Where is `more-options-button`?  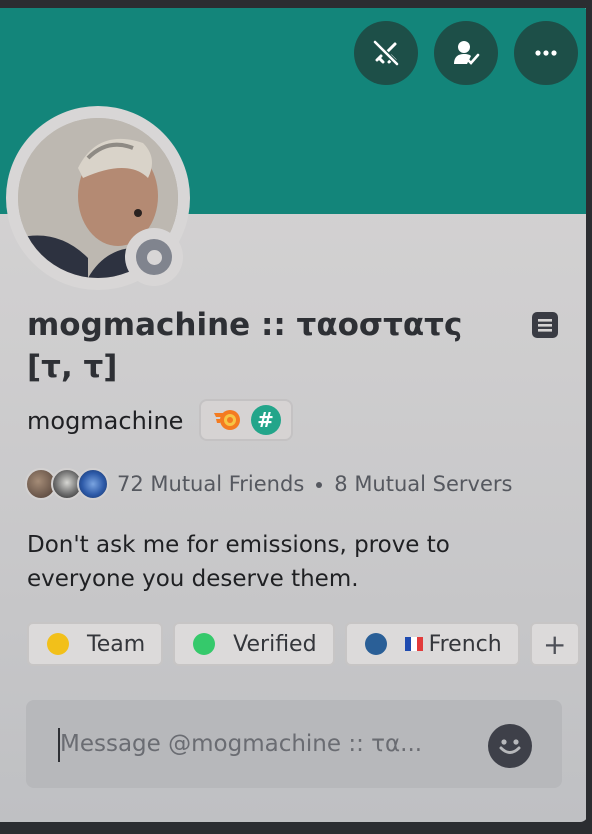 more-options-button is located at coordinates (546, 53).